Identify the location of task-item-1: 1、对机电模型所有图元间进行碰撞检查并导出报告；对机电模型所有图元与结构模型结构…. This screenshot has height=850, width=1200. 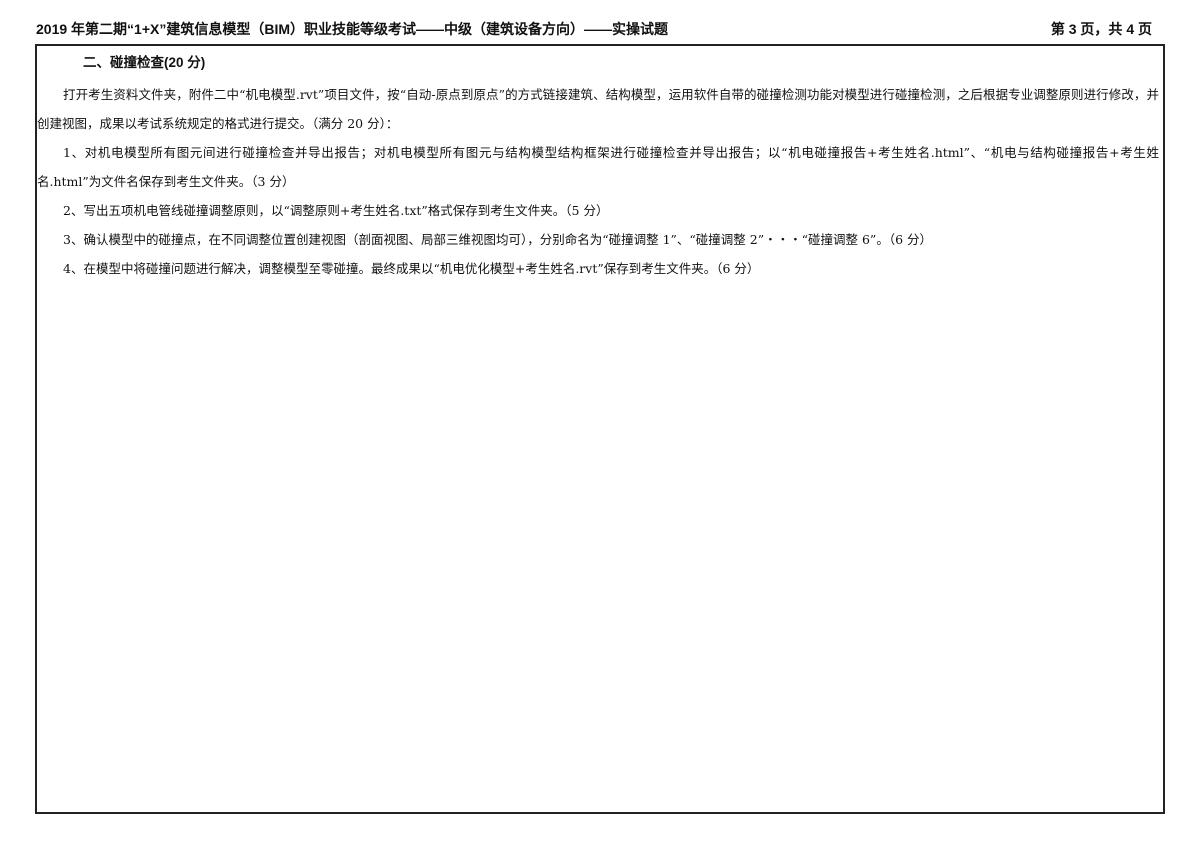
(598, 167).